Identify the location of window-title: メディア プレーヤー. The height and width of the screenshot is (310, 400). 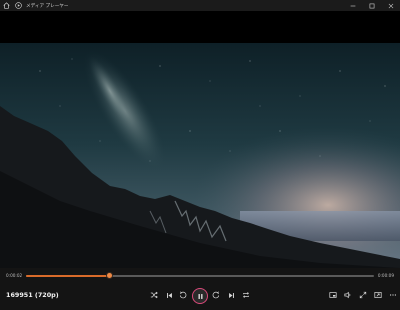
(47, 6).